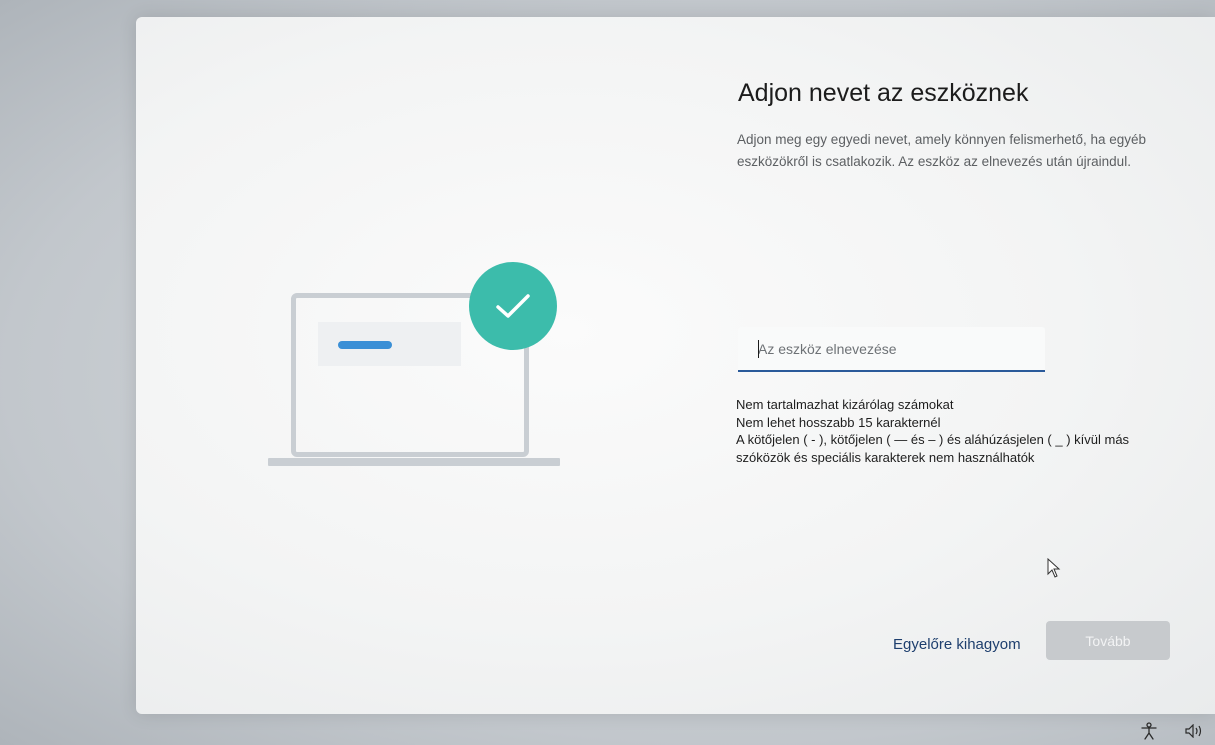 The height and width of the screenshot is (745, 1215). I want to click on next-button: Tovább, so click(1108, 640).